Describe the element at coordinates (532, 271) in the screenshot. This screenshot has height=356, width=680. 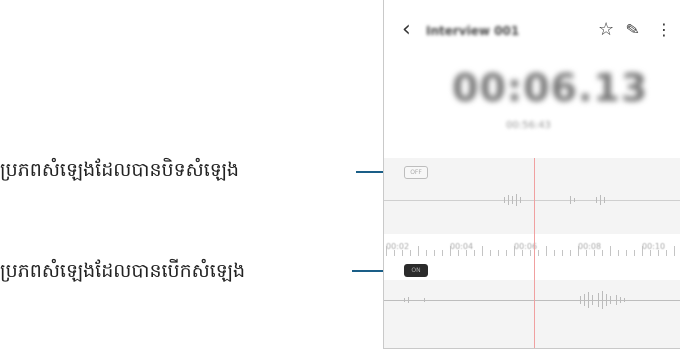
I see `unmuted-track-strip` at that location.